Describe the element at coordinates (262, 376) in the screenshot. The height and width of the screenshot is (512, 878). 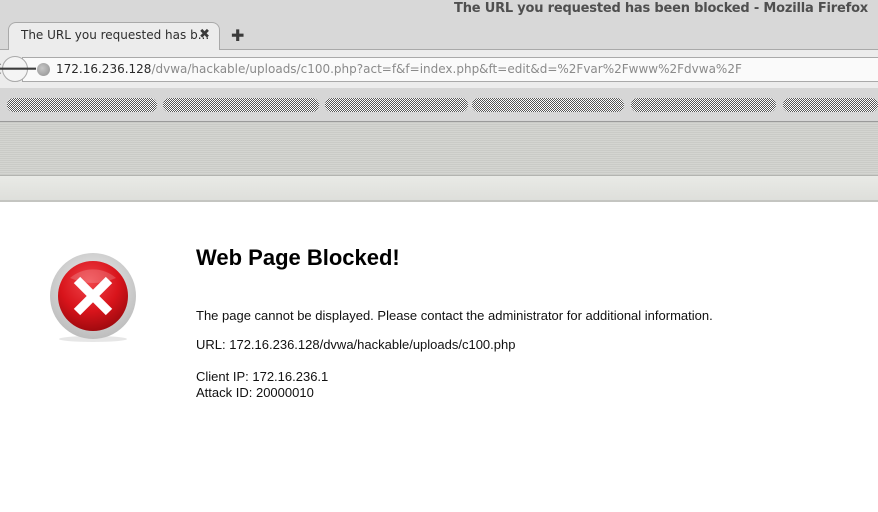
I see `client-ip: Client IP: 172.16.236.1` at that location.